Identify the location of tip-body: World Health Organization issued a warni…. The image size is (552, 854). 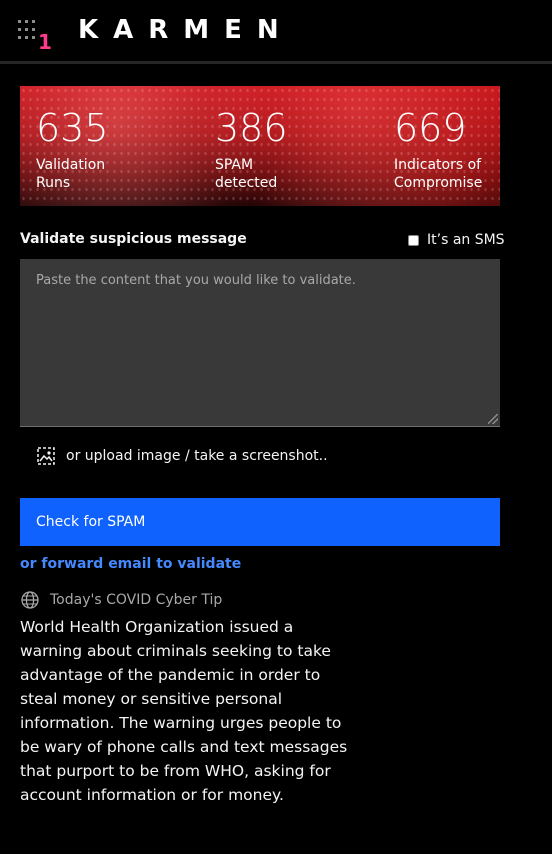
(184, 711).